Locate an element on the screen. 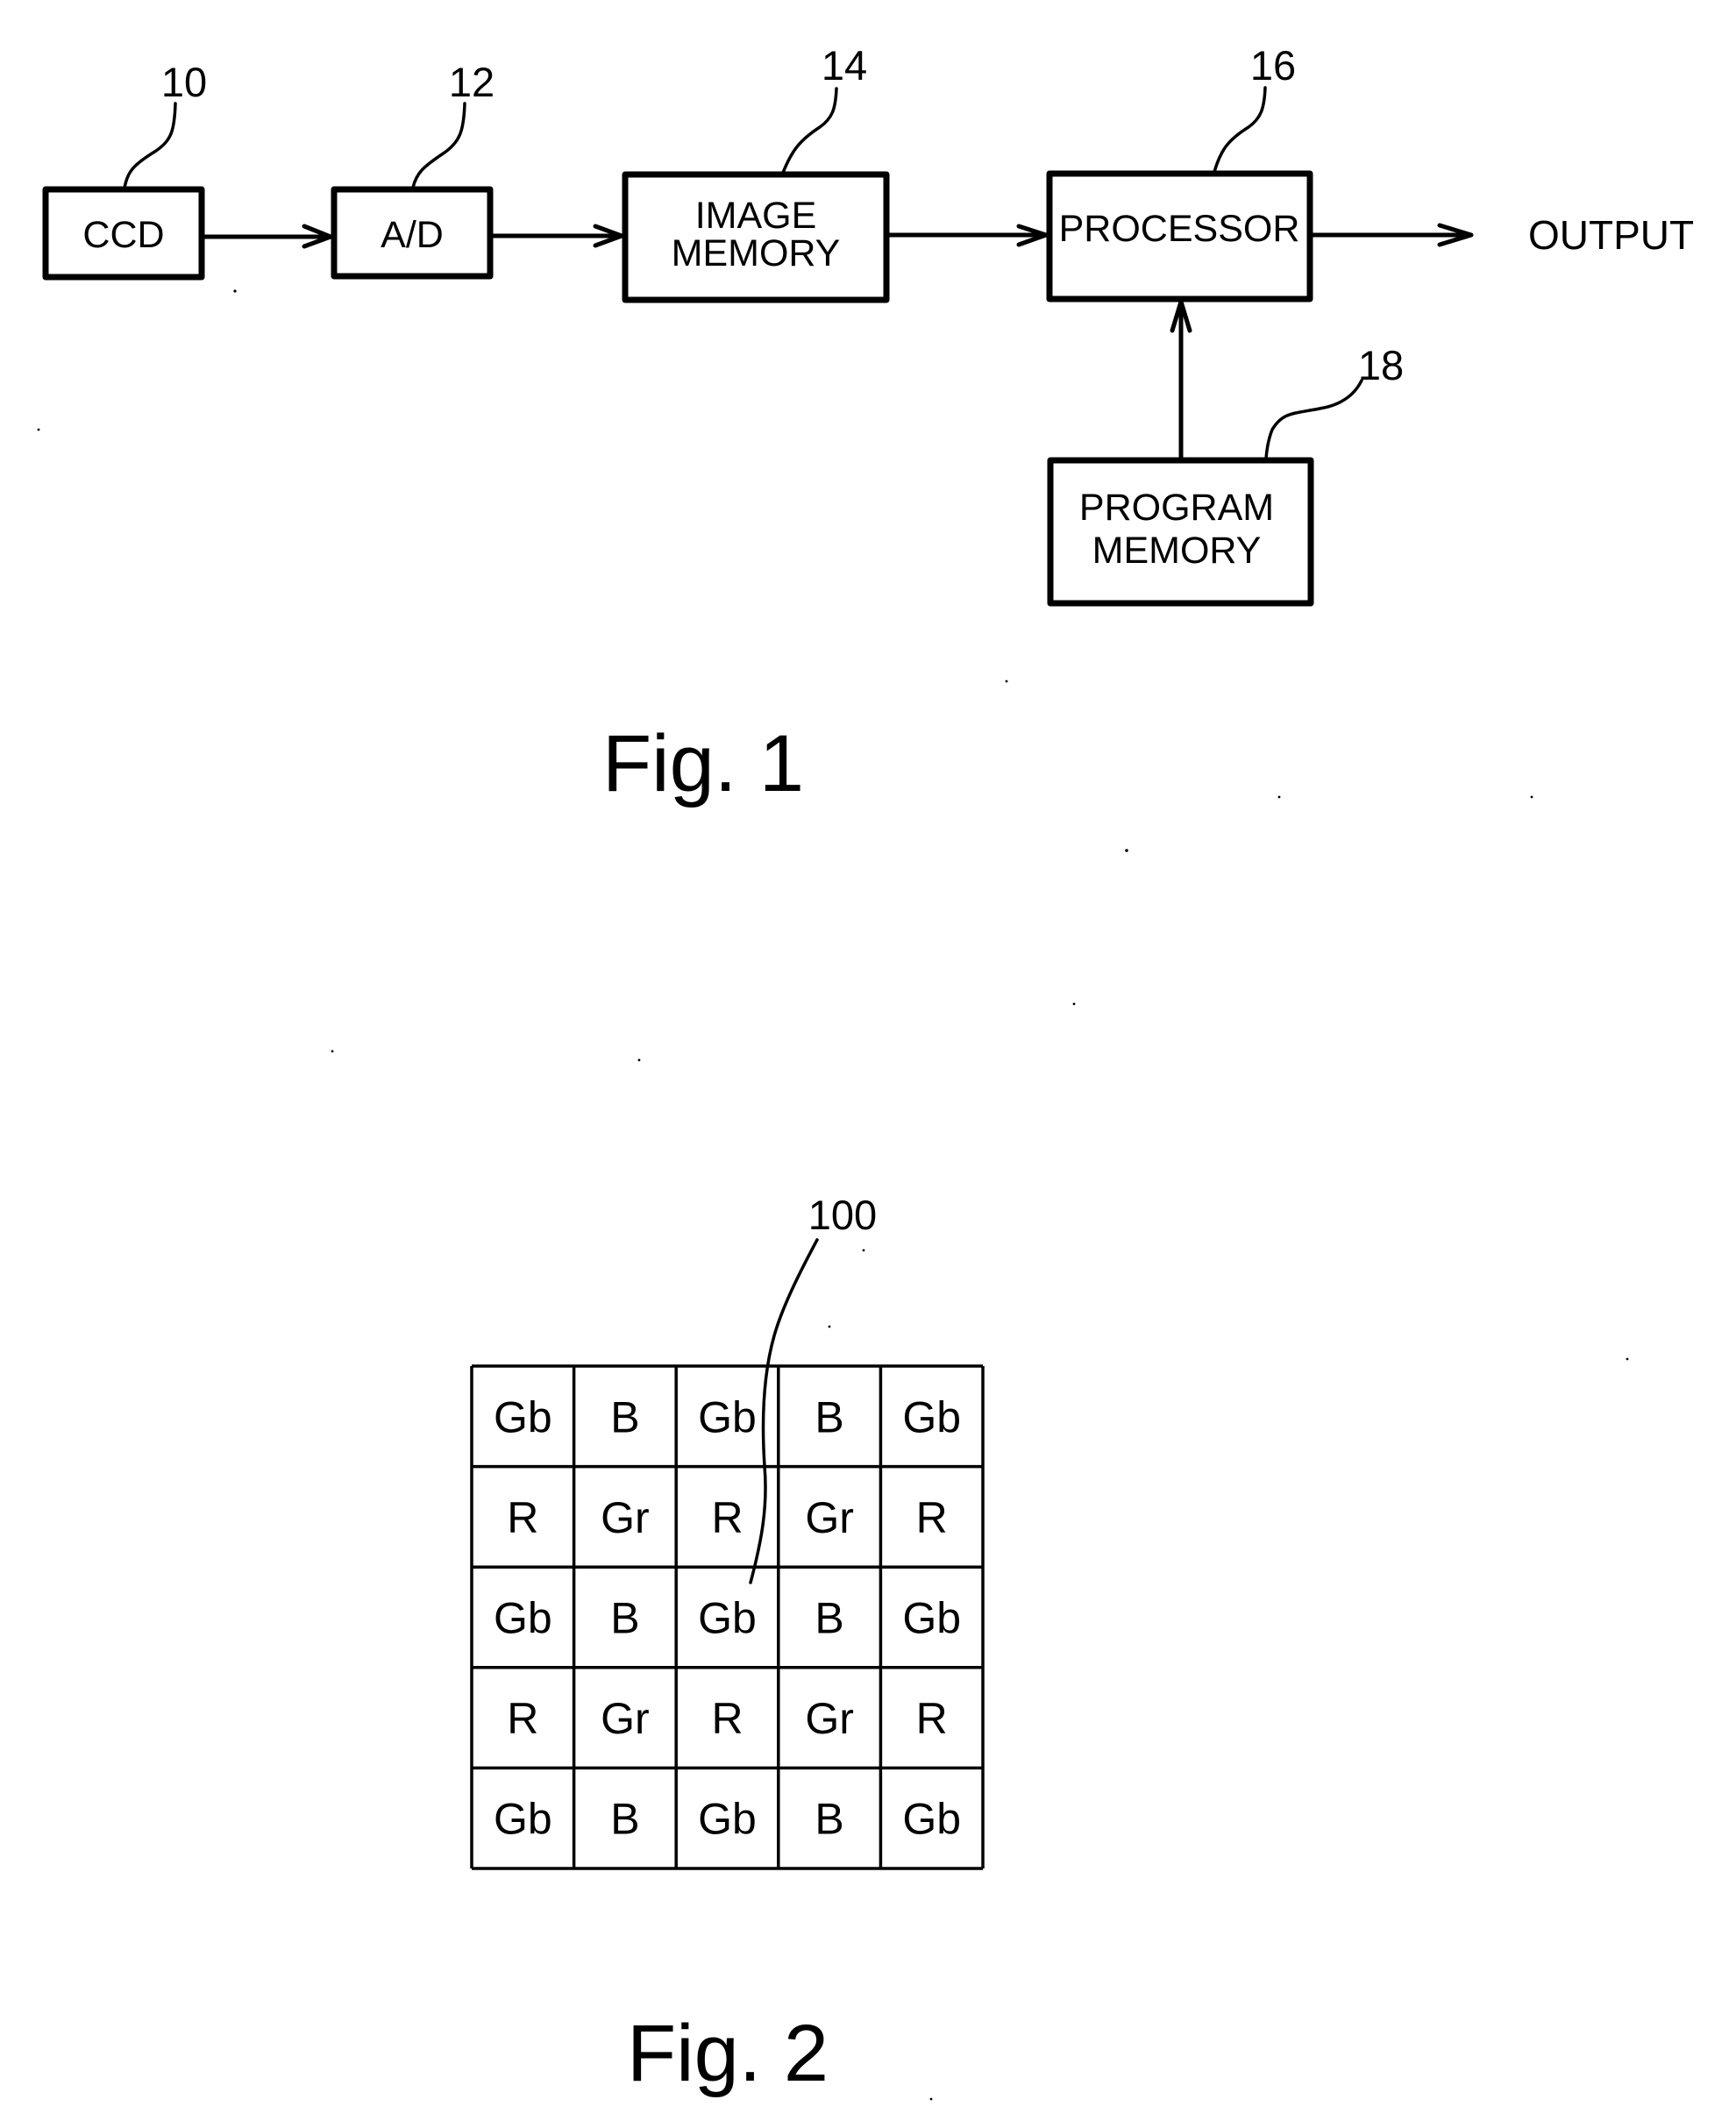 Image resolution: width=1736 pixels, height=2128 pixels. ad-label: A/D is located at coordinates (412, 235).